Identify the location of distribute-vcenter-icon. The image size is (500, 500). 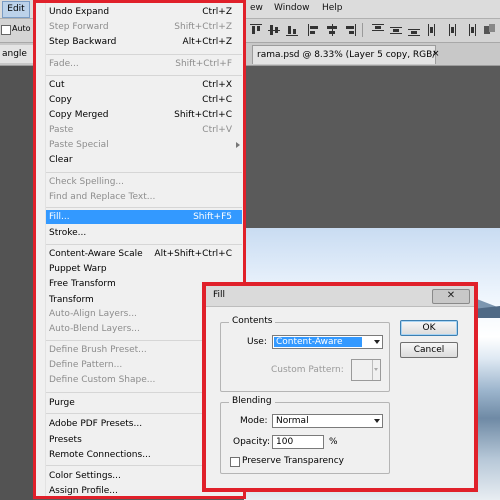
(396, 30).